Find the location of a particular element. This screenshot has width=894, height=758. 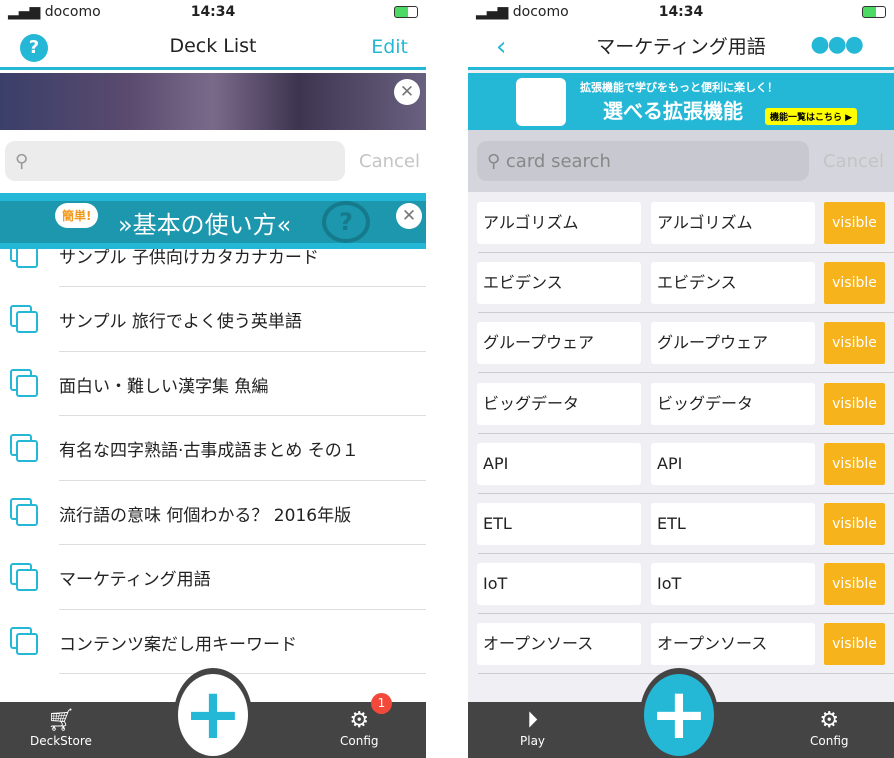

card-back: ETL is located at coordinates (733, 524).